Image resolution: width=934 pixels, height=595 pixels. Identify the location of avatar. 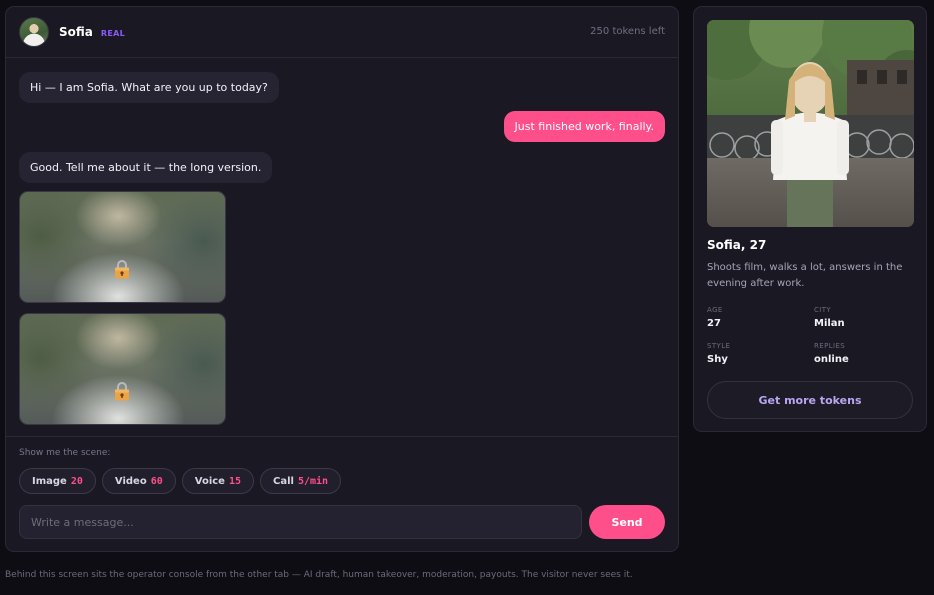
(34, 32).